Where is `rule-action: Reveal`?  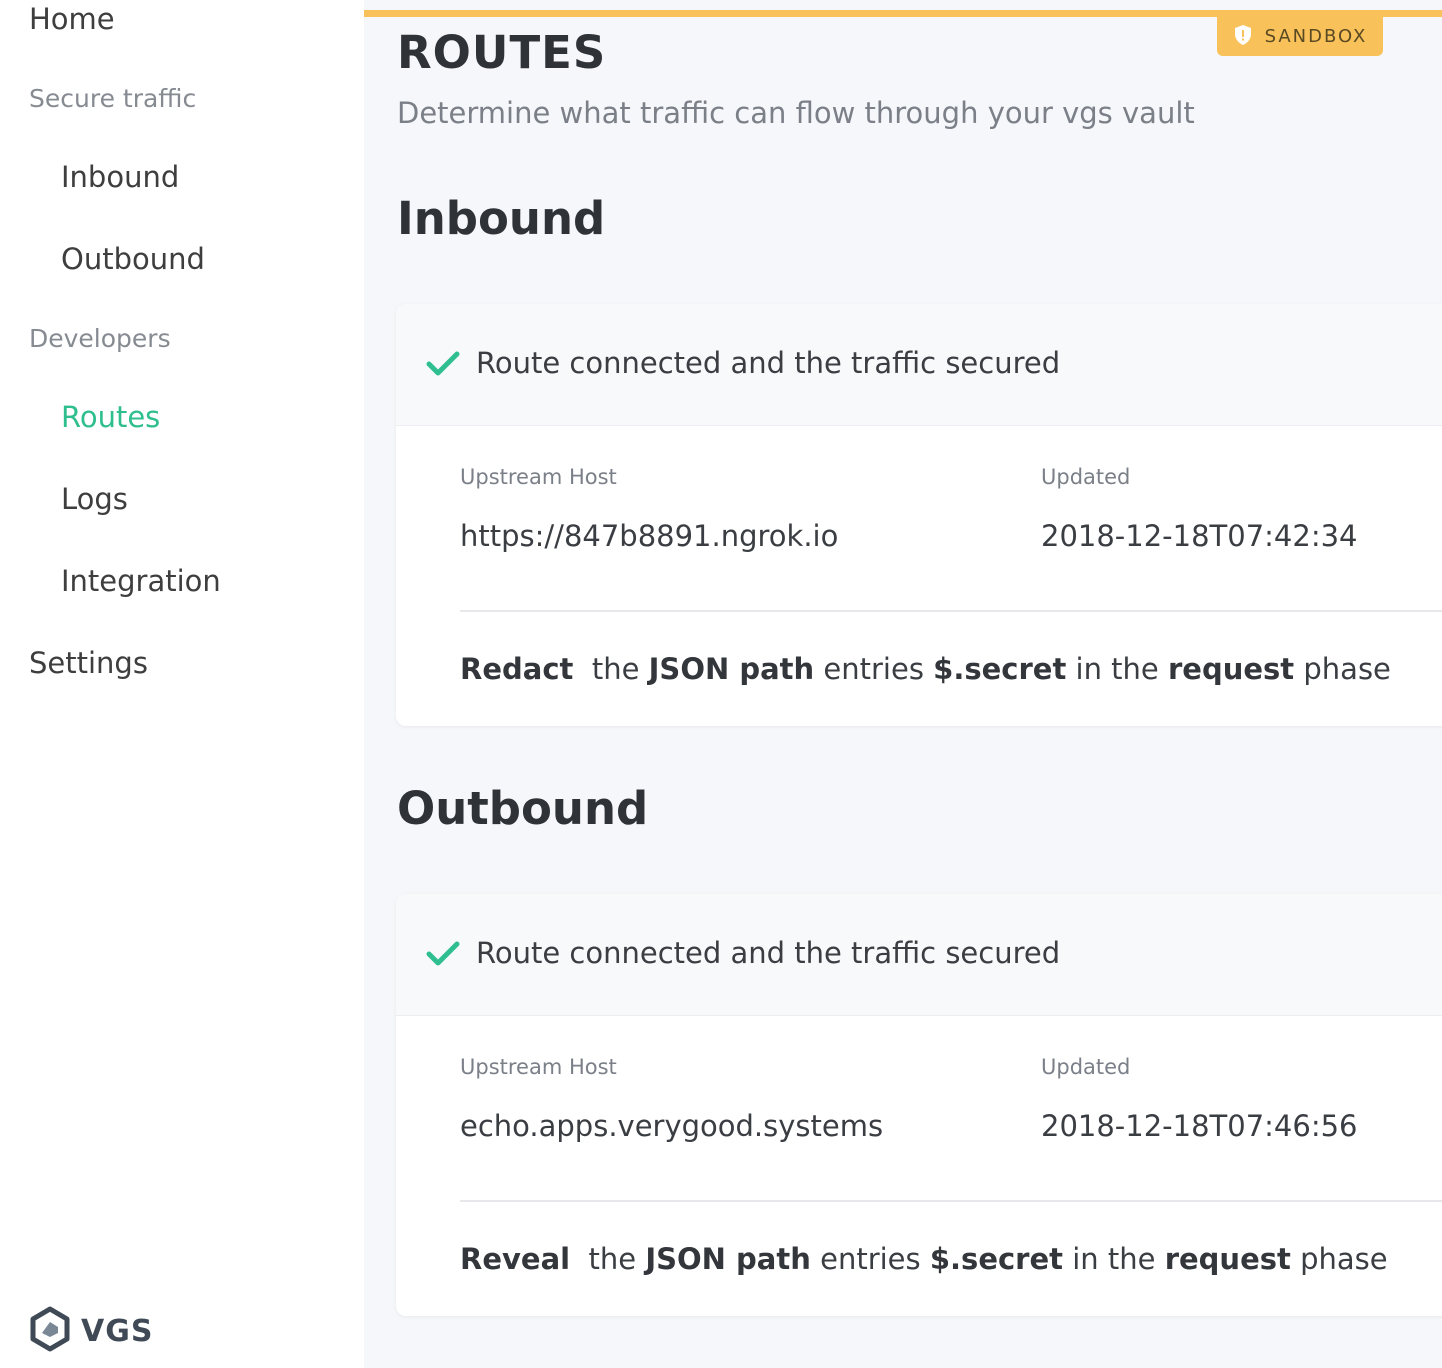
rule-action: Reveal is located at coordinates (515, 1259).